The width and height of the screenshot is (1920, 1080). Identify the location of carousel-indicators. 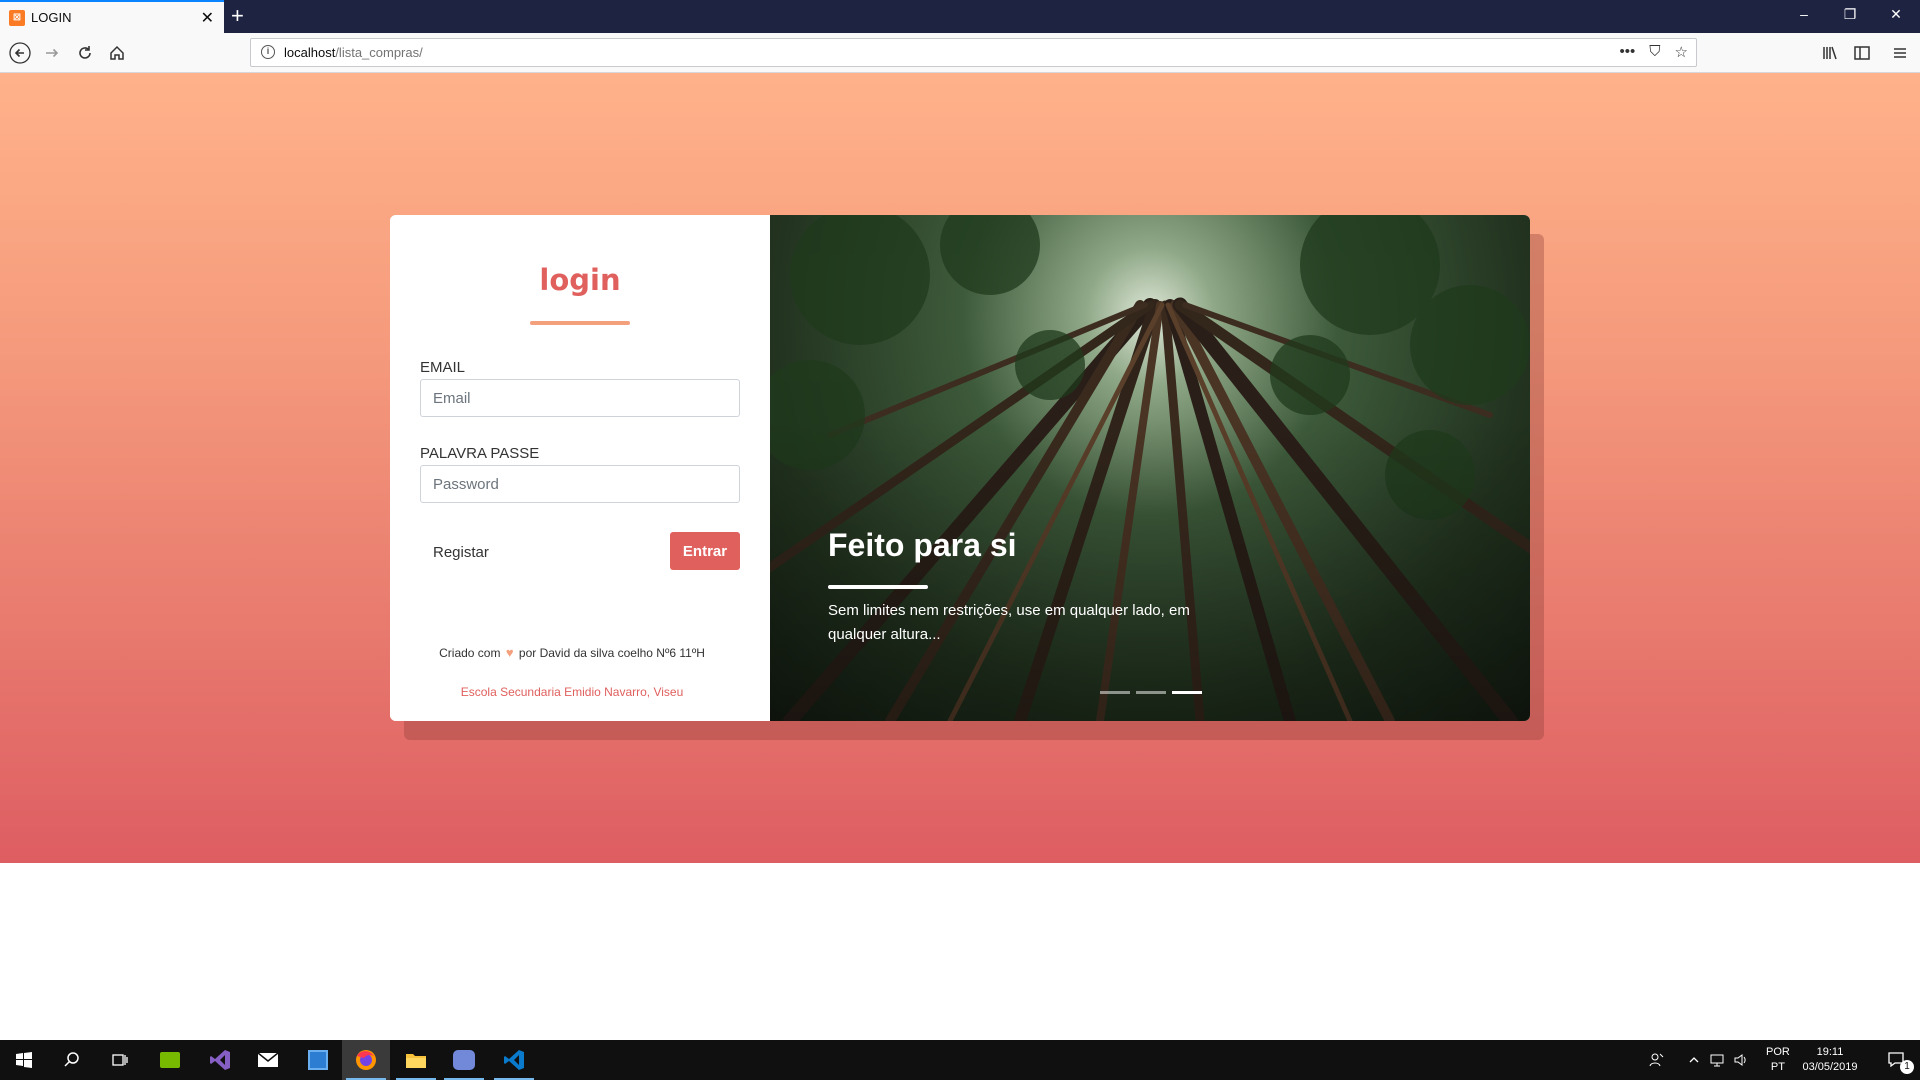
(1151, 692).